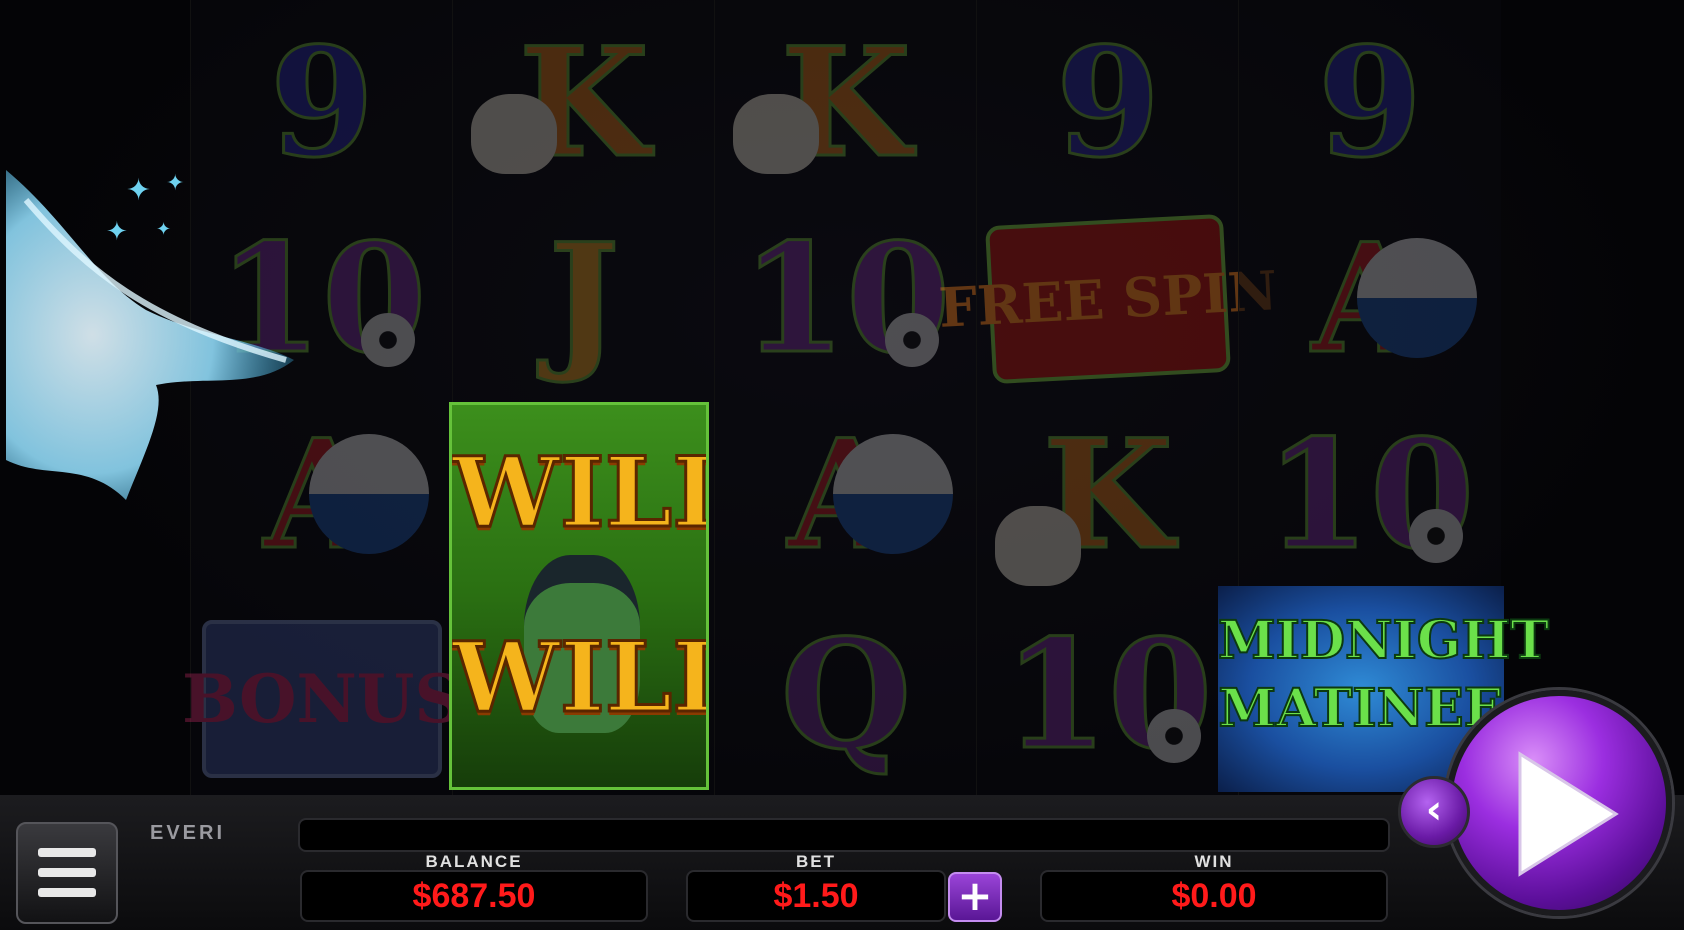 The image size is (1684, 930). What do you see at coordinates (1383, 640) in the screenshot?
I see `logo-line-1: MIDNIGHT` at bounding box center [1383, 640].